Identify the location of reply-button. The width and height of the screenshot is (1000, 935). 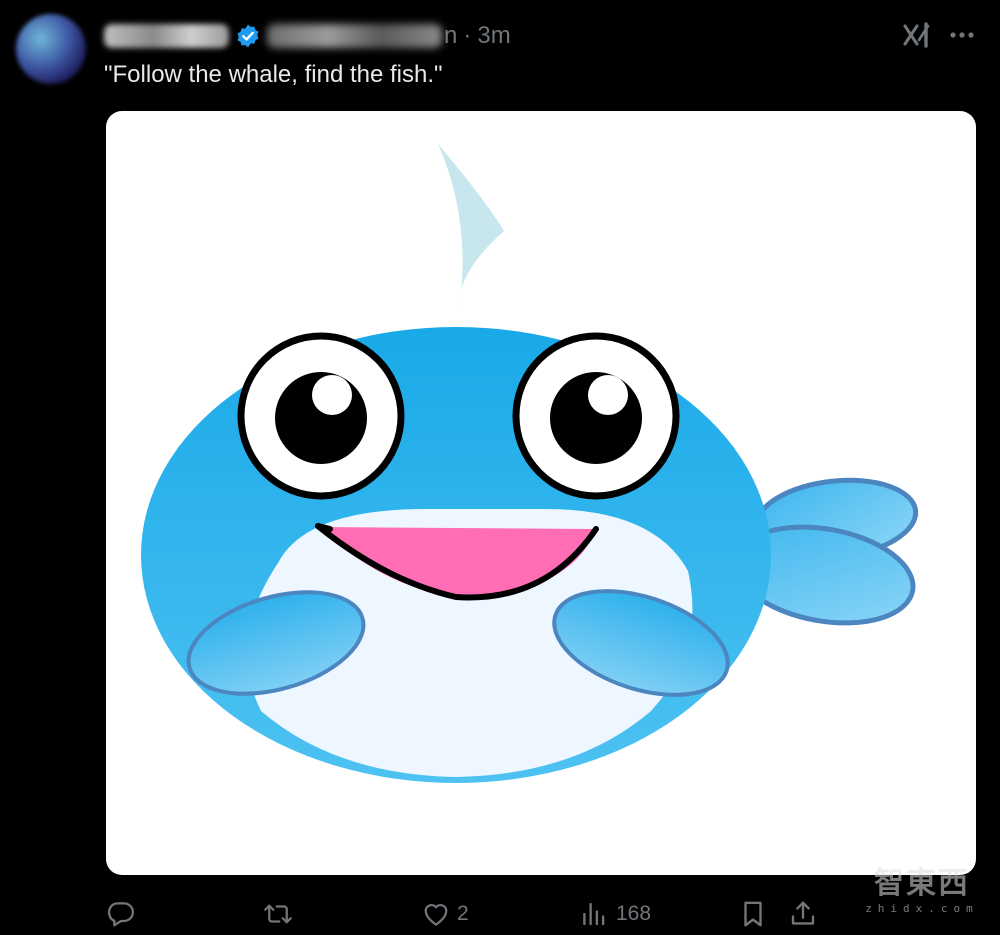
(121, 914).